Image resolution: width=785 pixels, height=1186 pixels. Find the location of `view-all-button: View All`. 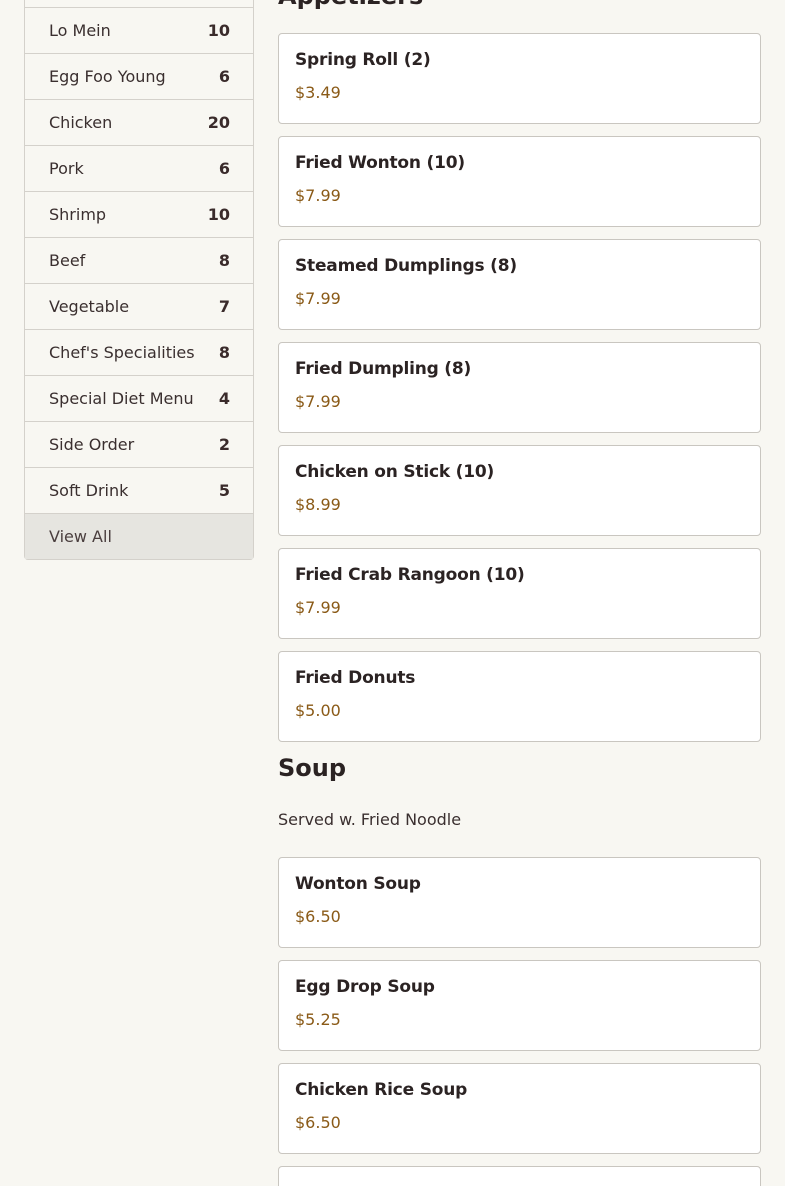

view-all-button: View All is located at coordinates (139, 536).